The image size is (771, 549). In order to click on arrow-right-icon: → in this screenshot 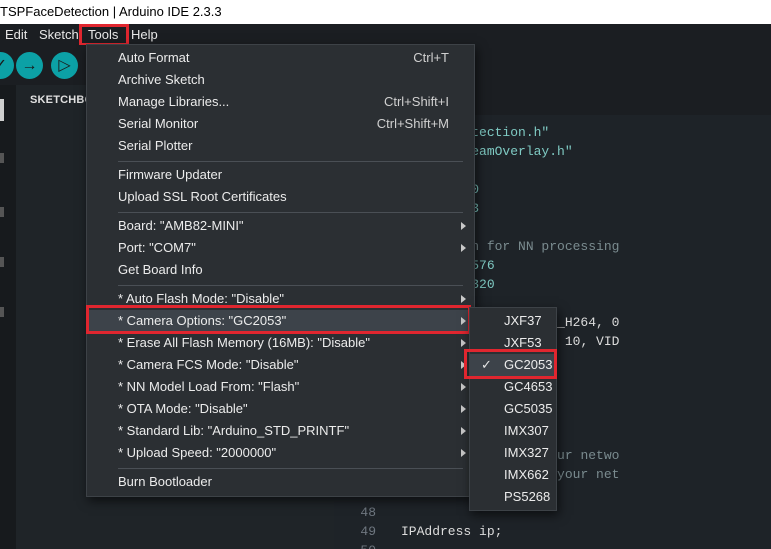, I will do `click(29, 65)`.